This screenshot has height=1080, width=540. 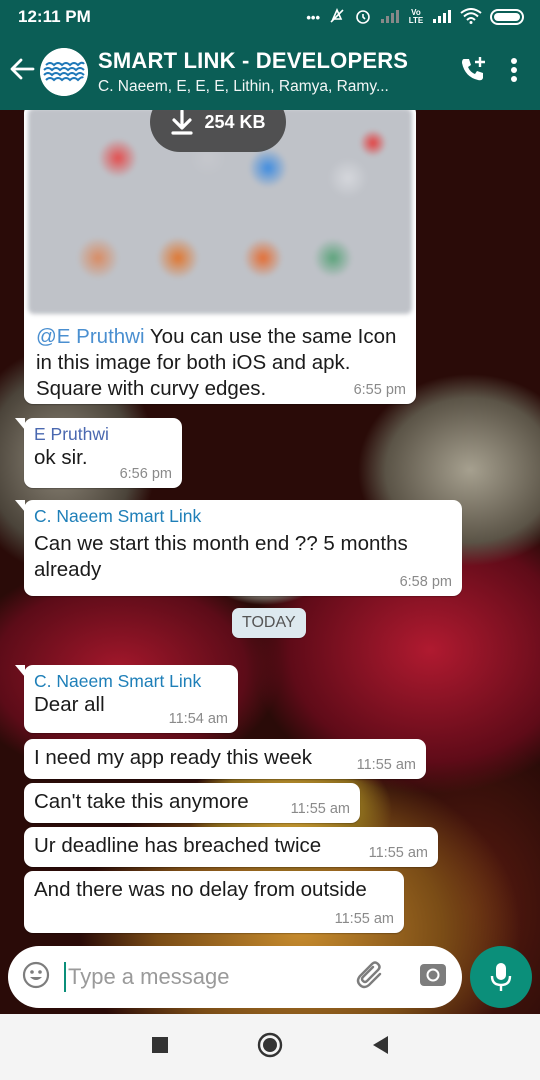 What do you see at coordinates (141, 801) in the screenshot?
I see `message-text: Can't take this anymore` at bounding box center [141, 801].